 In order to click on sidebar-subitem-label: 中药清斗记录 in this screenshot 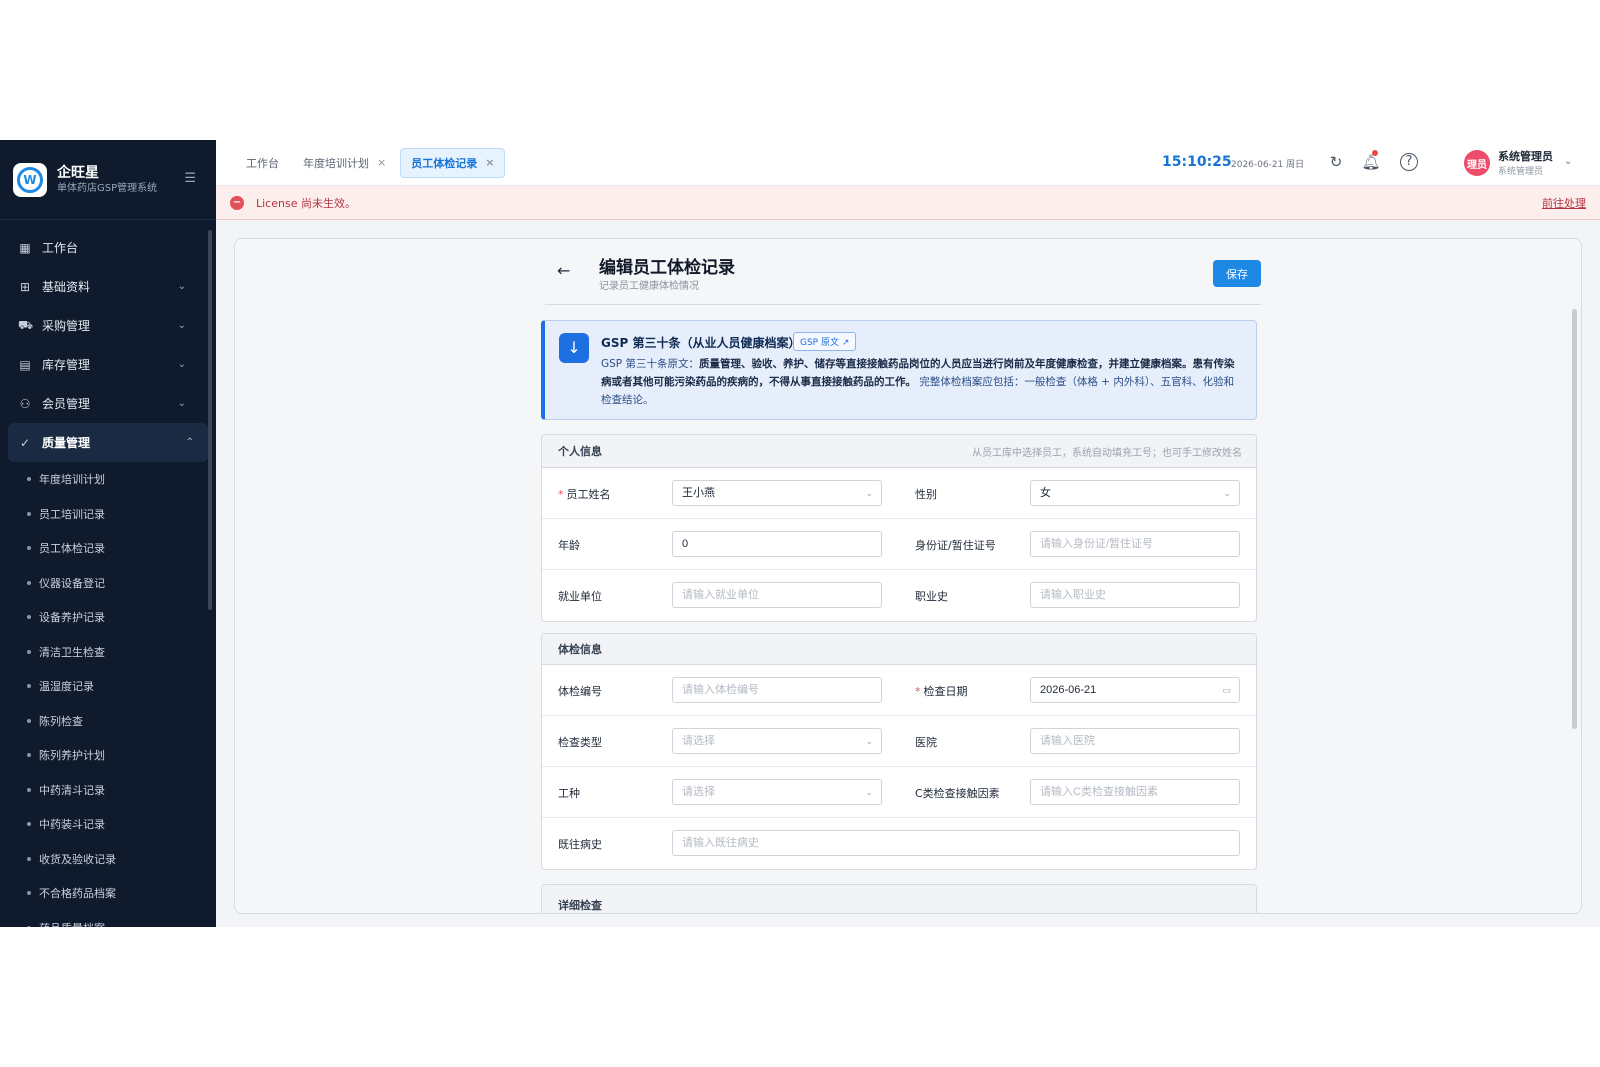, I will do `click(72, 790)`.